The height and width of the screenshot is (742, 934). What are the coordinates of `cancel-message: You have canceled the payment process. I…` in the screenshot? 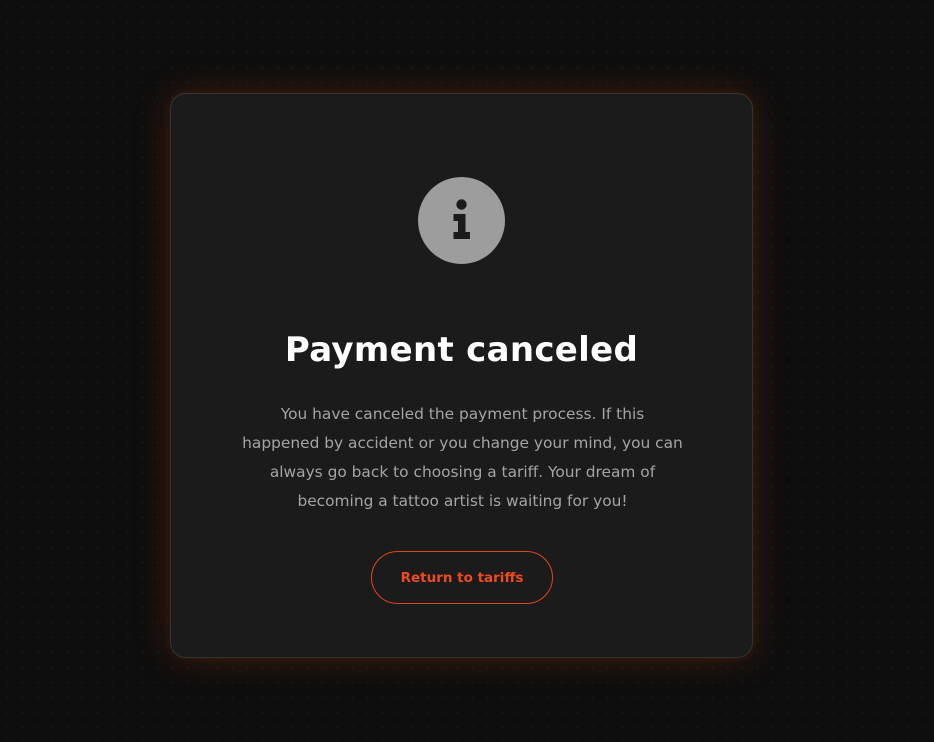 It's located at (462, 457).